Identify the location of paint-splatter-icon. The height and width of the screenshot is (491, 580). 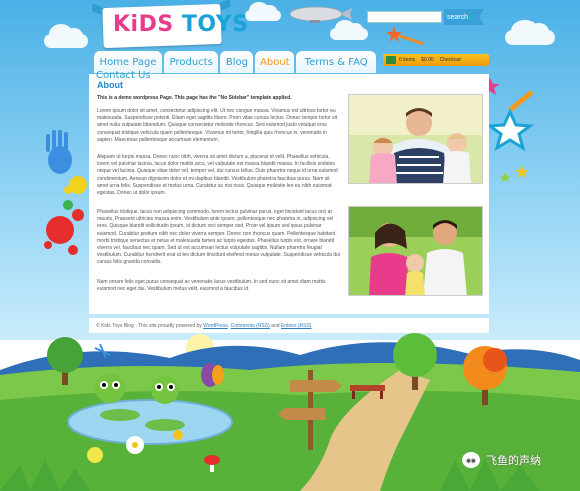
(65, 192).